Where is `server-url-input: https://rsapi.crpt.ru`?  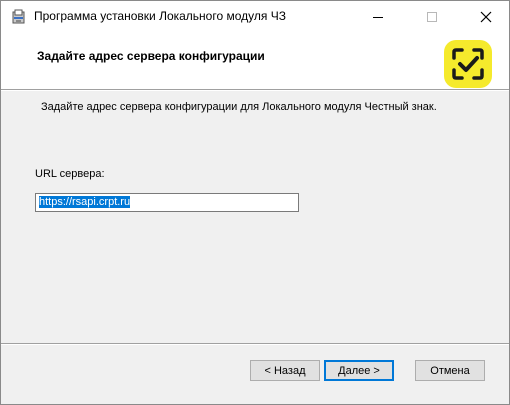 server-url-input: https://rsapi.crpt.ru is located at coordinates (167, 202).